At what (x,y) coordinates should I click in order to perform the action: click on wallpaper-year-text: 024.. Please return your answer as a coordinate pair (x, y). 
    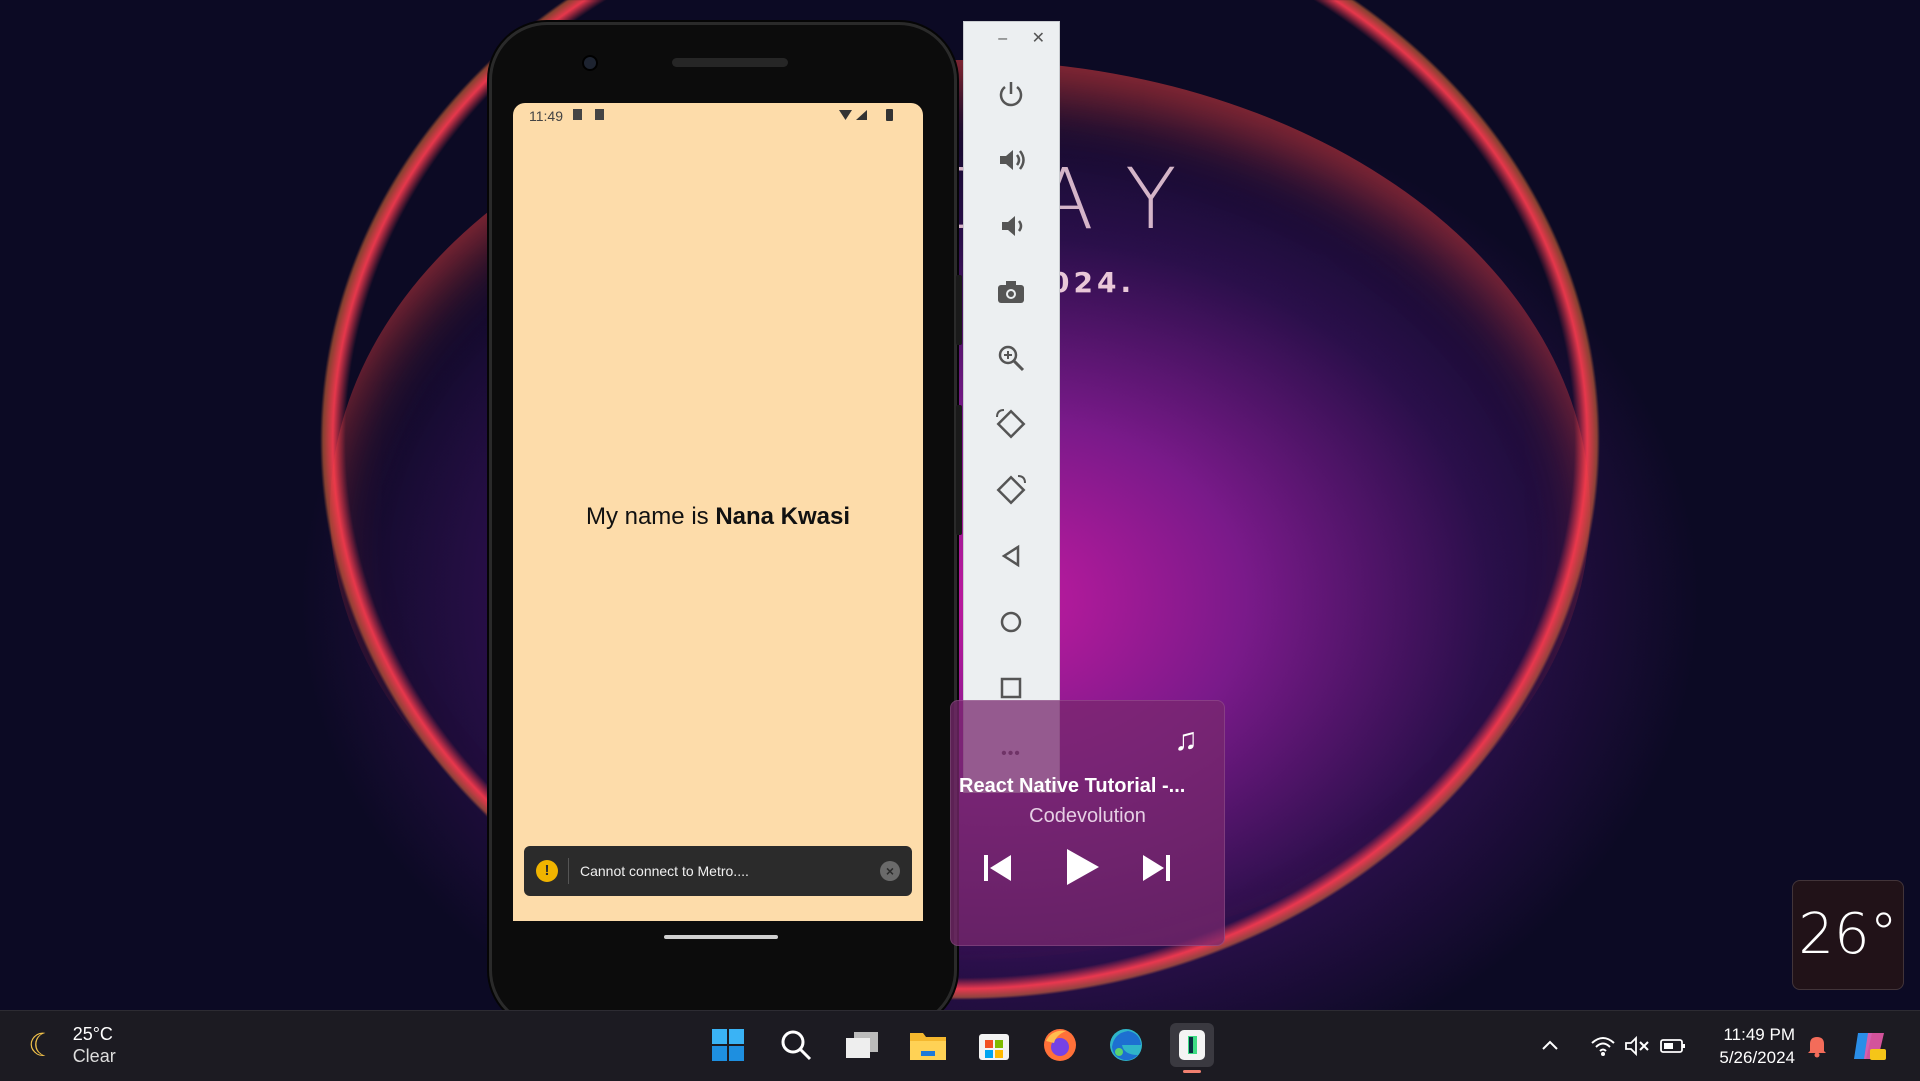
    Looking at the image, I should click on (1093, 282).